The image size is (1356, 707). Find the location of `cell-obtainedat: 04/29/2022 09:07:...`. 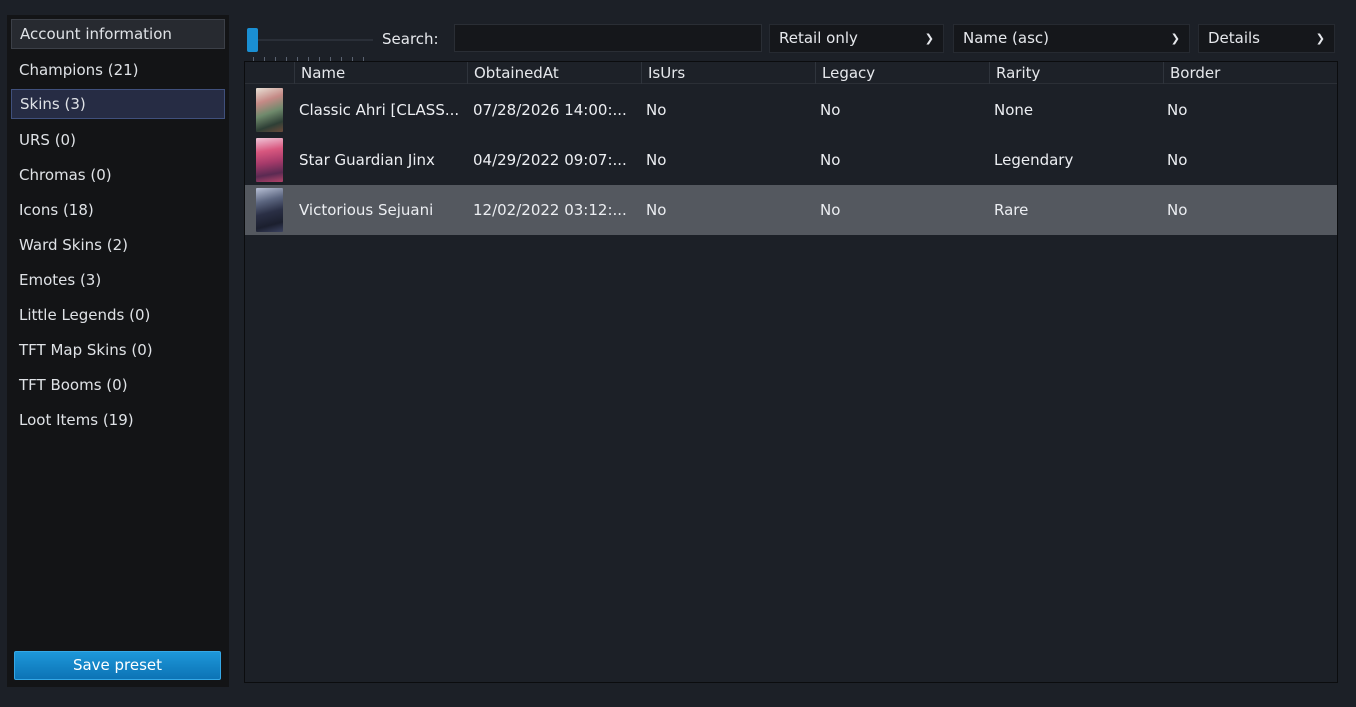

cell-obtainedat: 04/29/2022 09:07:... is located at coordinates (550, 160).